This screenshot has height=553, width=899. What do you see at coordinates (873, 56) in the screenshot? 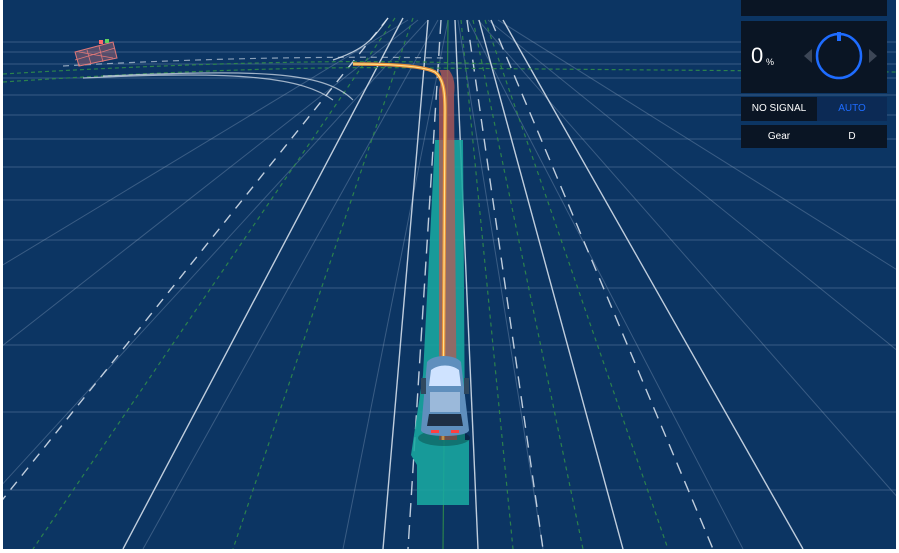
I see `chevron-right-icon` at bounding box center [873, 56].